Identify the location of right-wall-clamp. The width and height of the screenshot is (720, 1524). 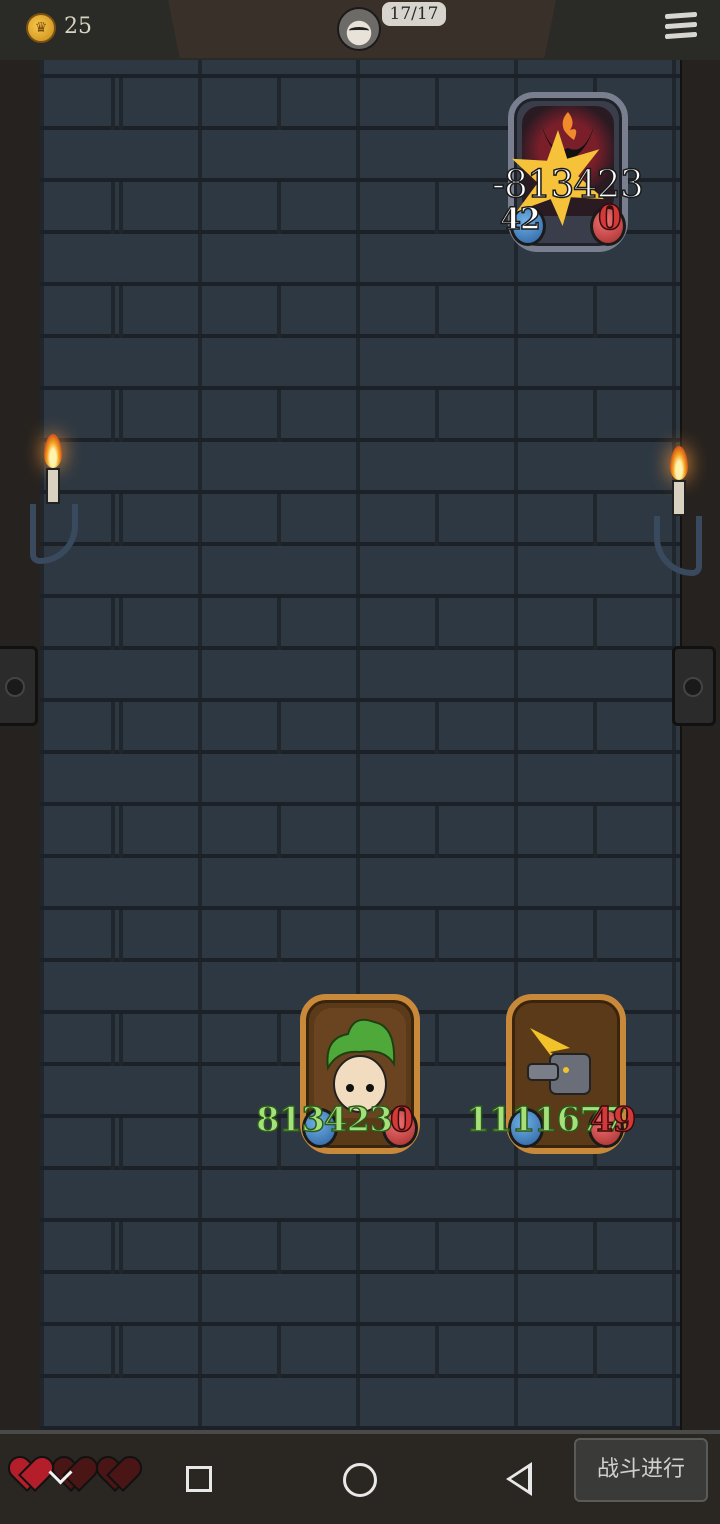
(694, 686).